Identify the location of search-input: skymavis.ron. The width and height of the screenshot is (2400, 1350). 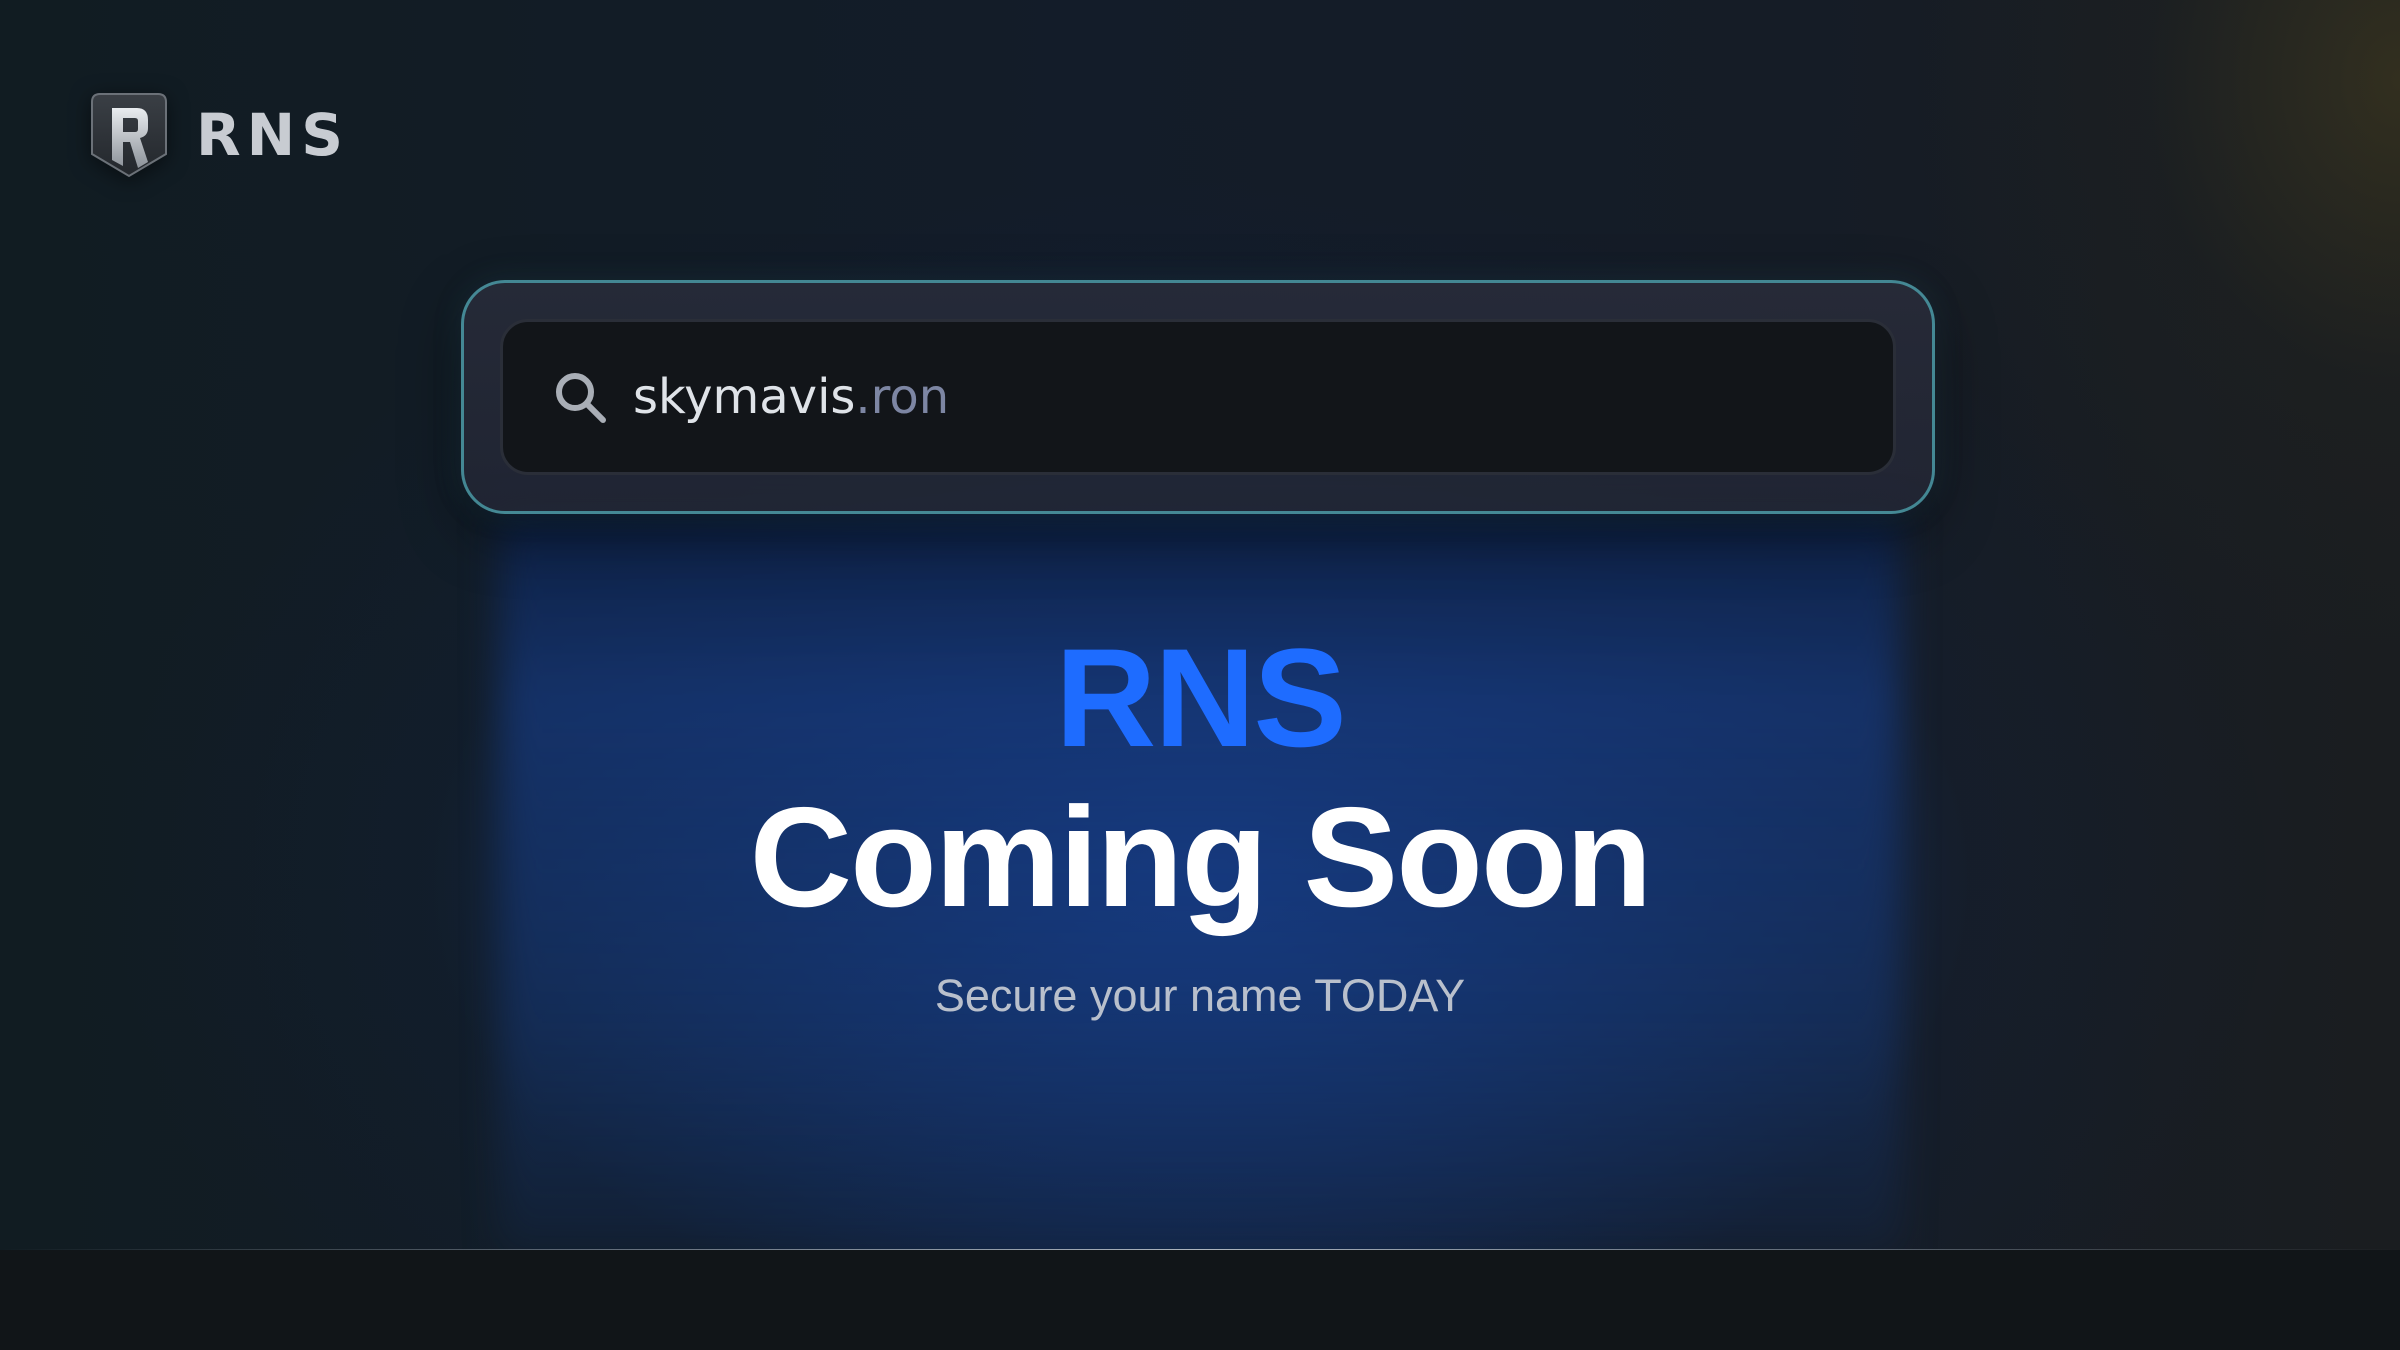
(1198, 397).